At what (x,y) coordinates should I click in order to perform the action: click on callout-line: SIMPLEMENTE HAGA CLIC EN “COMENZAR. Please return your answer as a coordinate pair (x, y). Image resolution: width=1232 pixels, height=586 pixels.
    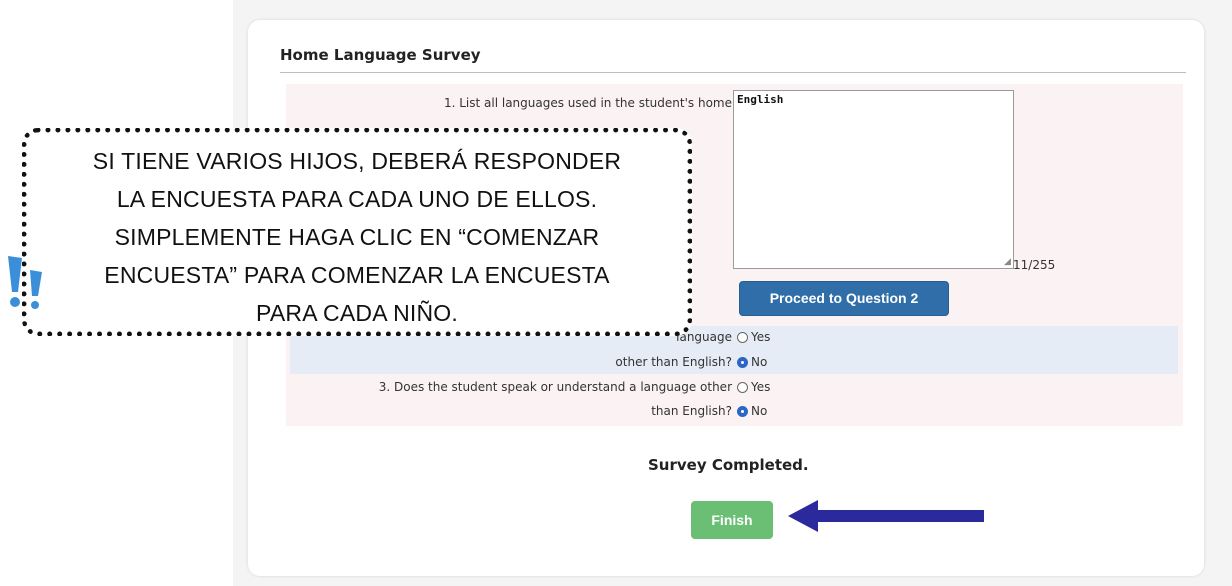
    Looking at the image, I should click on (357, 237).